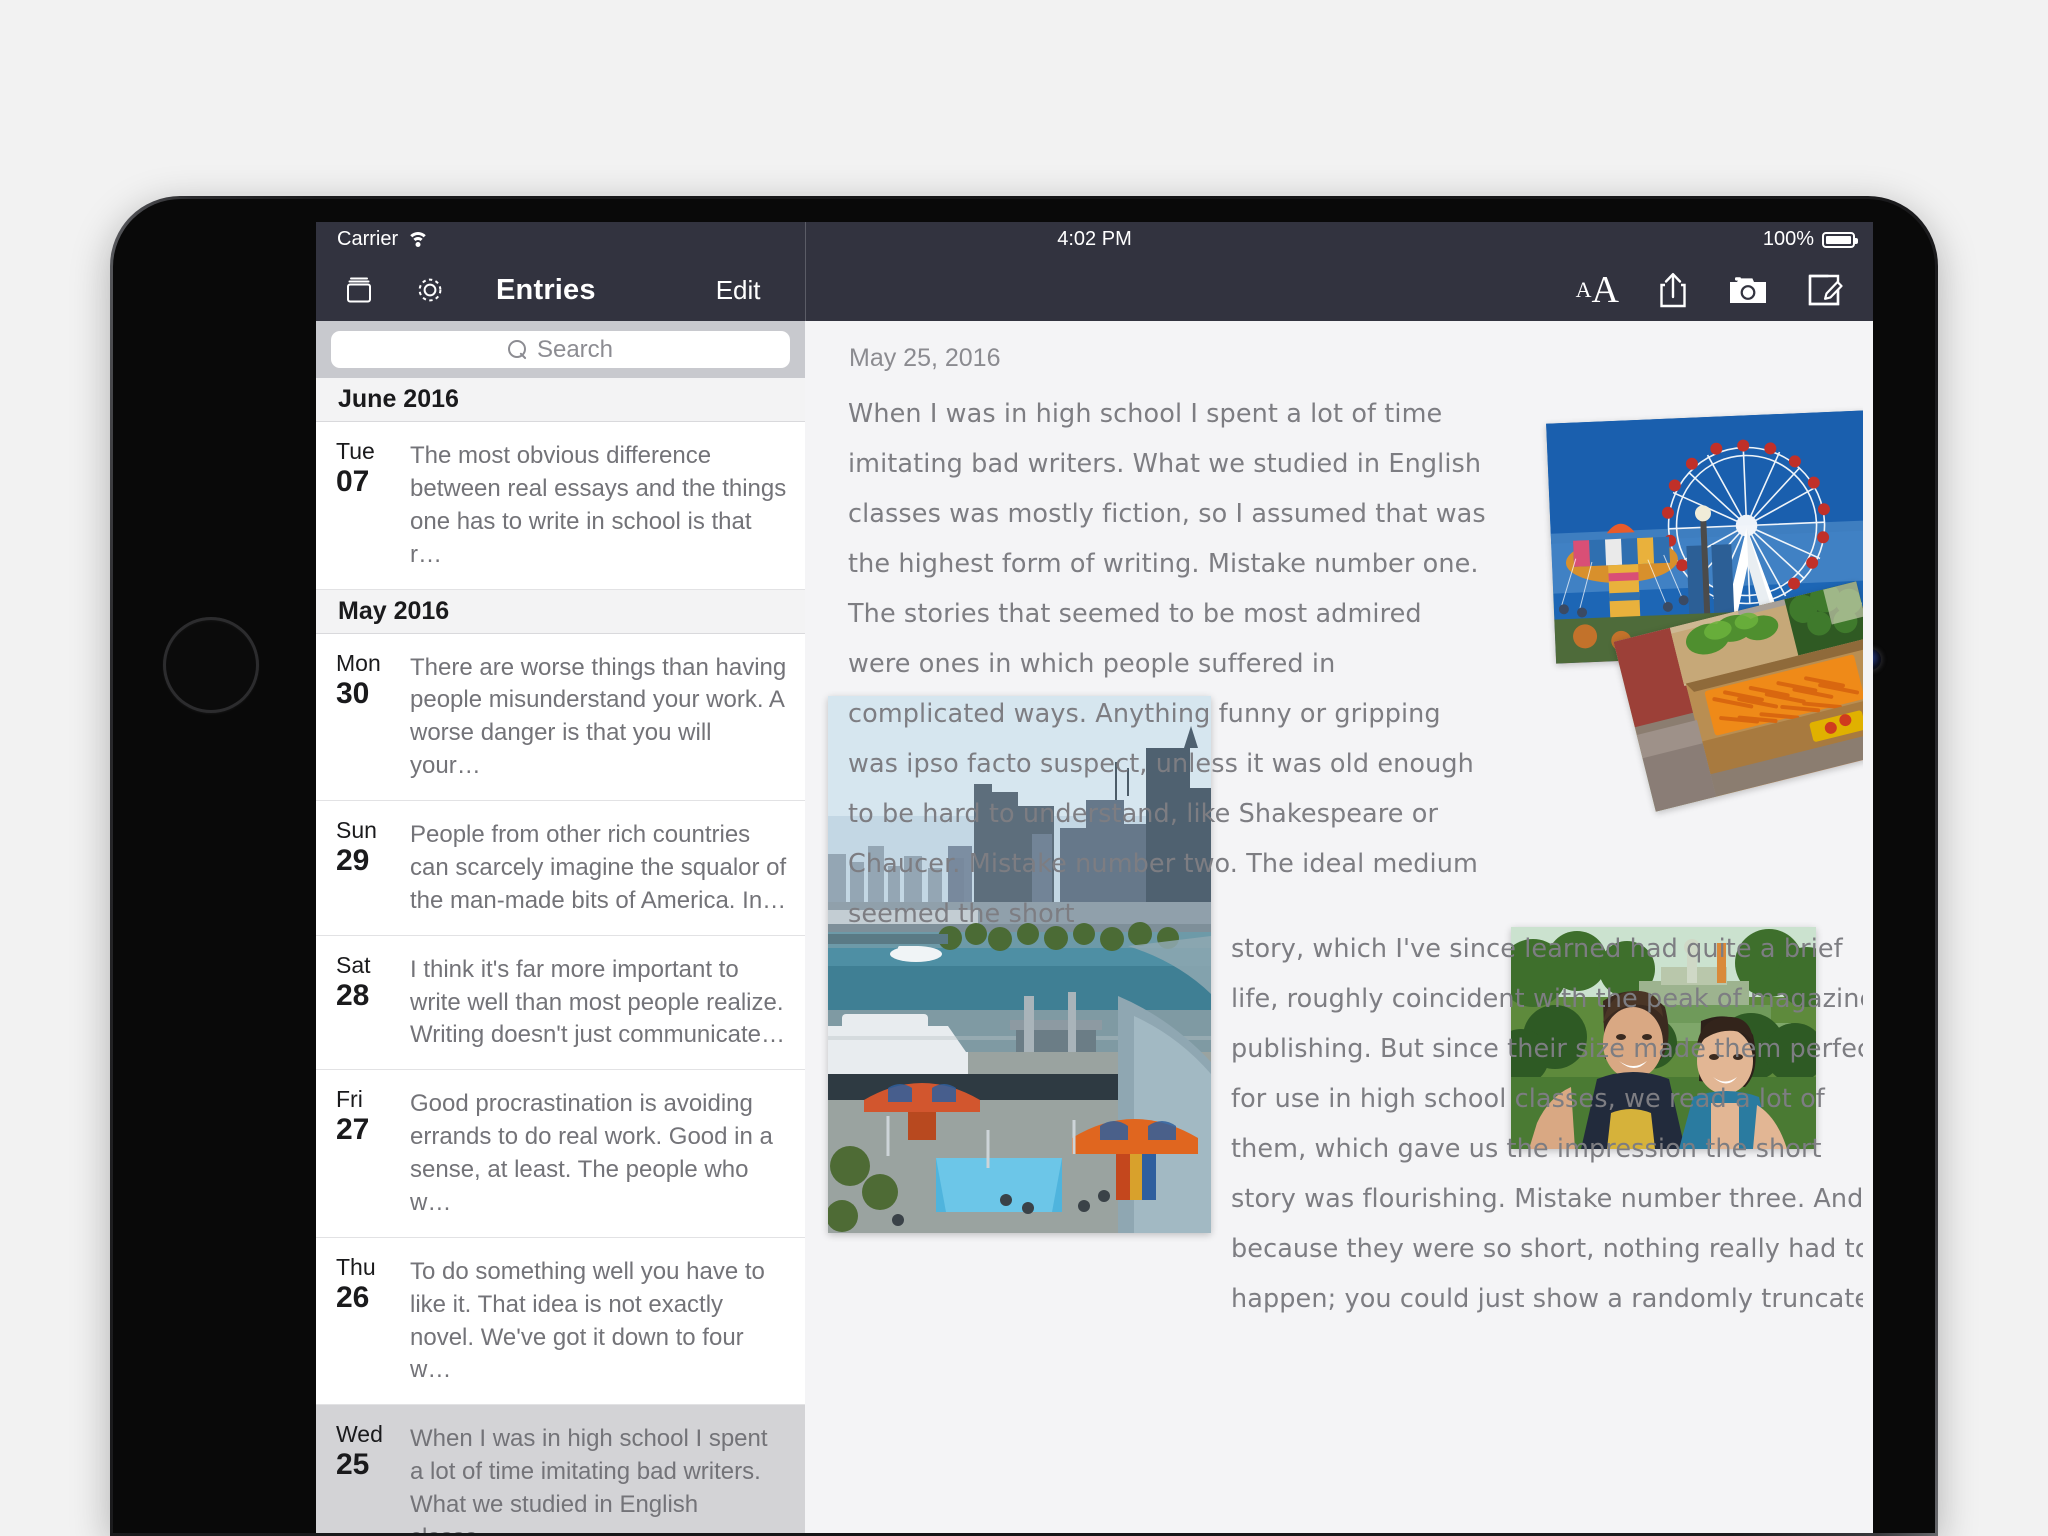 This screenshot has height=1536, width=2048. Describe the element at coordinates (1673, 290) in the screenshot. I see `share-icon` at that location.